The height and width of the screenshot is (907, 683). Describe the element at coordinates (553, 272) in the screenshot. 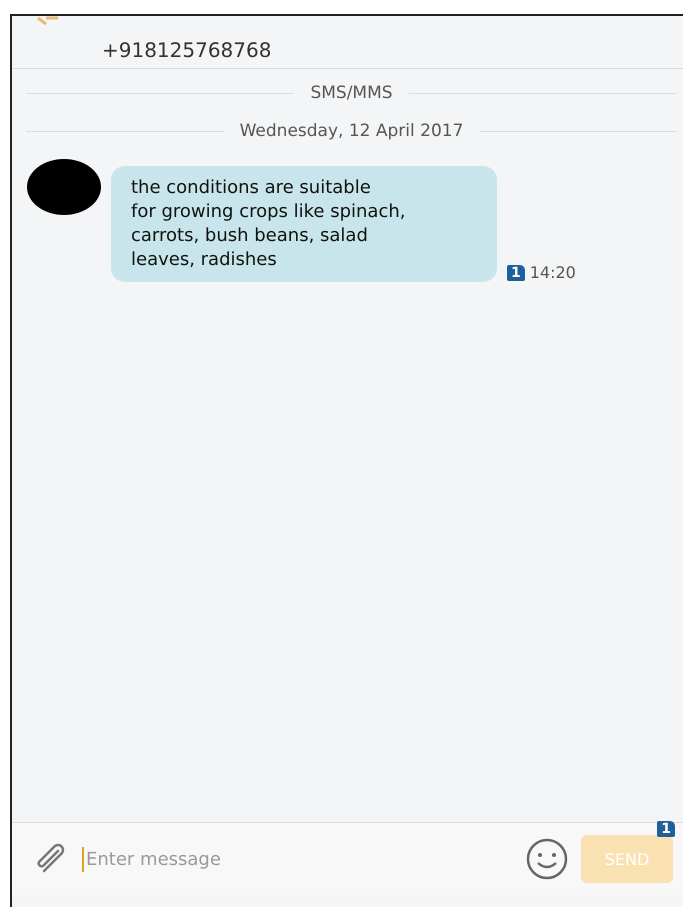

I see `message-time: 14:20` at that location.